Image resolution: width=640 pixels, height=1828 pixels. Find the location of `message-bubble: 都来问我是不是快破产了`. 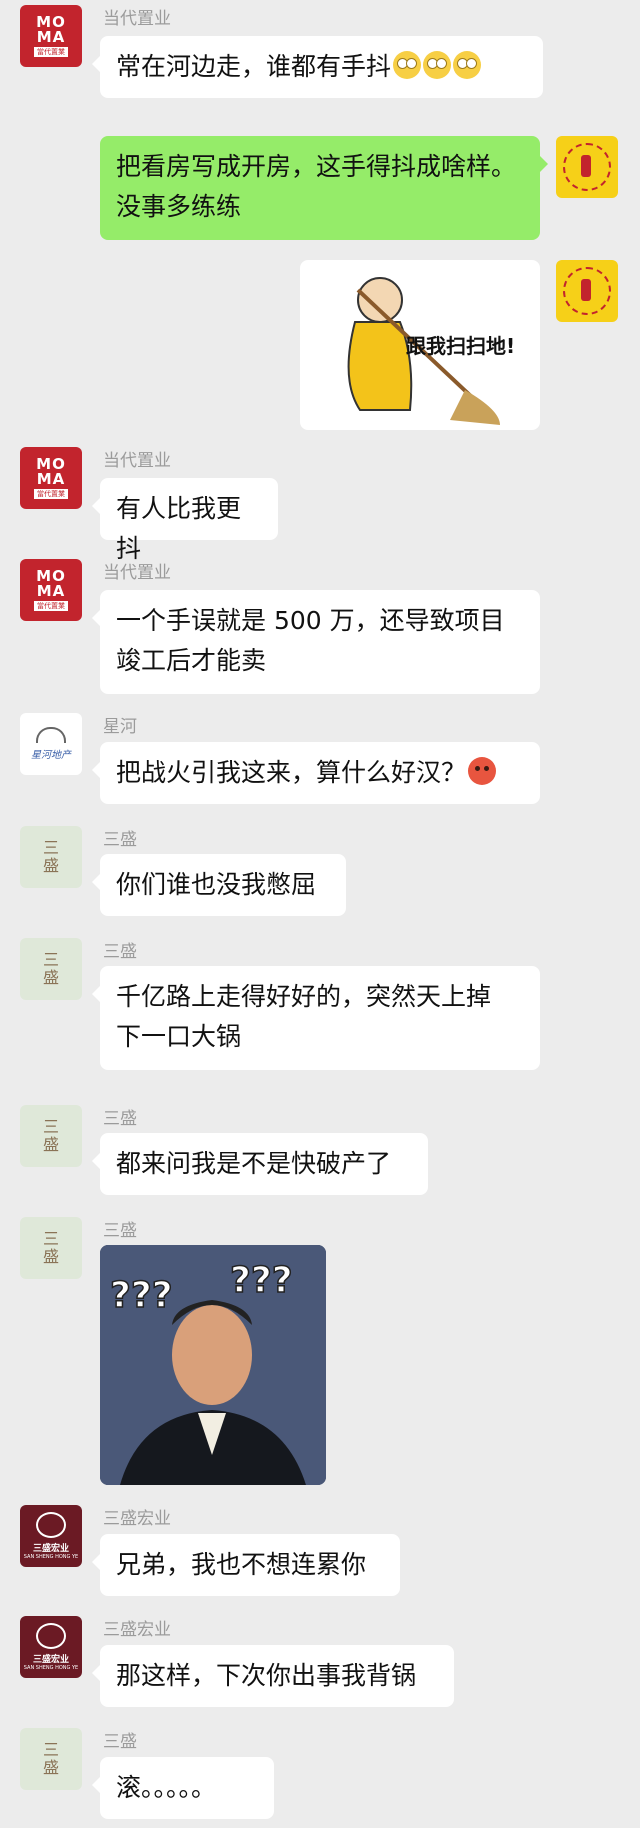

message-bubble: 都来问我是不是快破产了 is located at coordinates (260, 1164).